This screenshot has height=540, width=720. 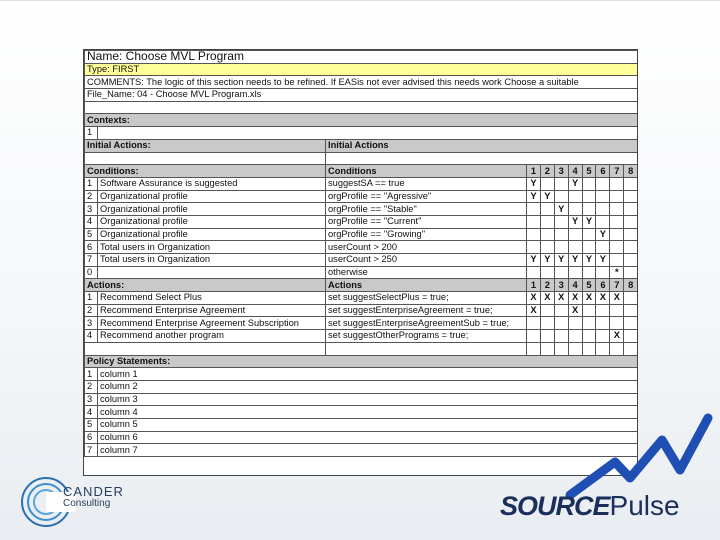 I want to click on sourcepulse-pulse-text: Pulse, so click(x=644, y=505).